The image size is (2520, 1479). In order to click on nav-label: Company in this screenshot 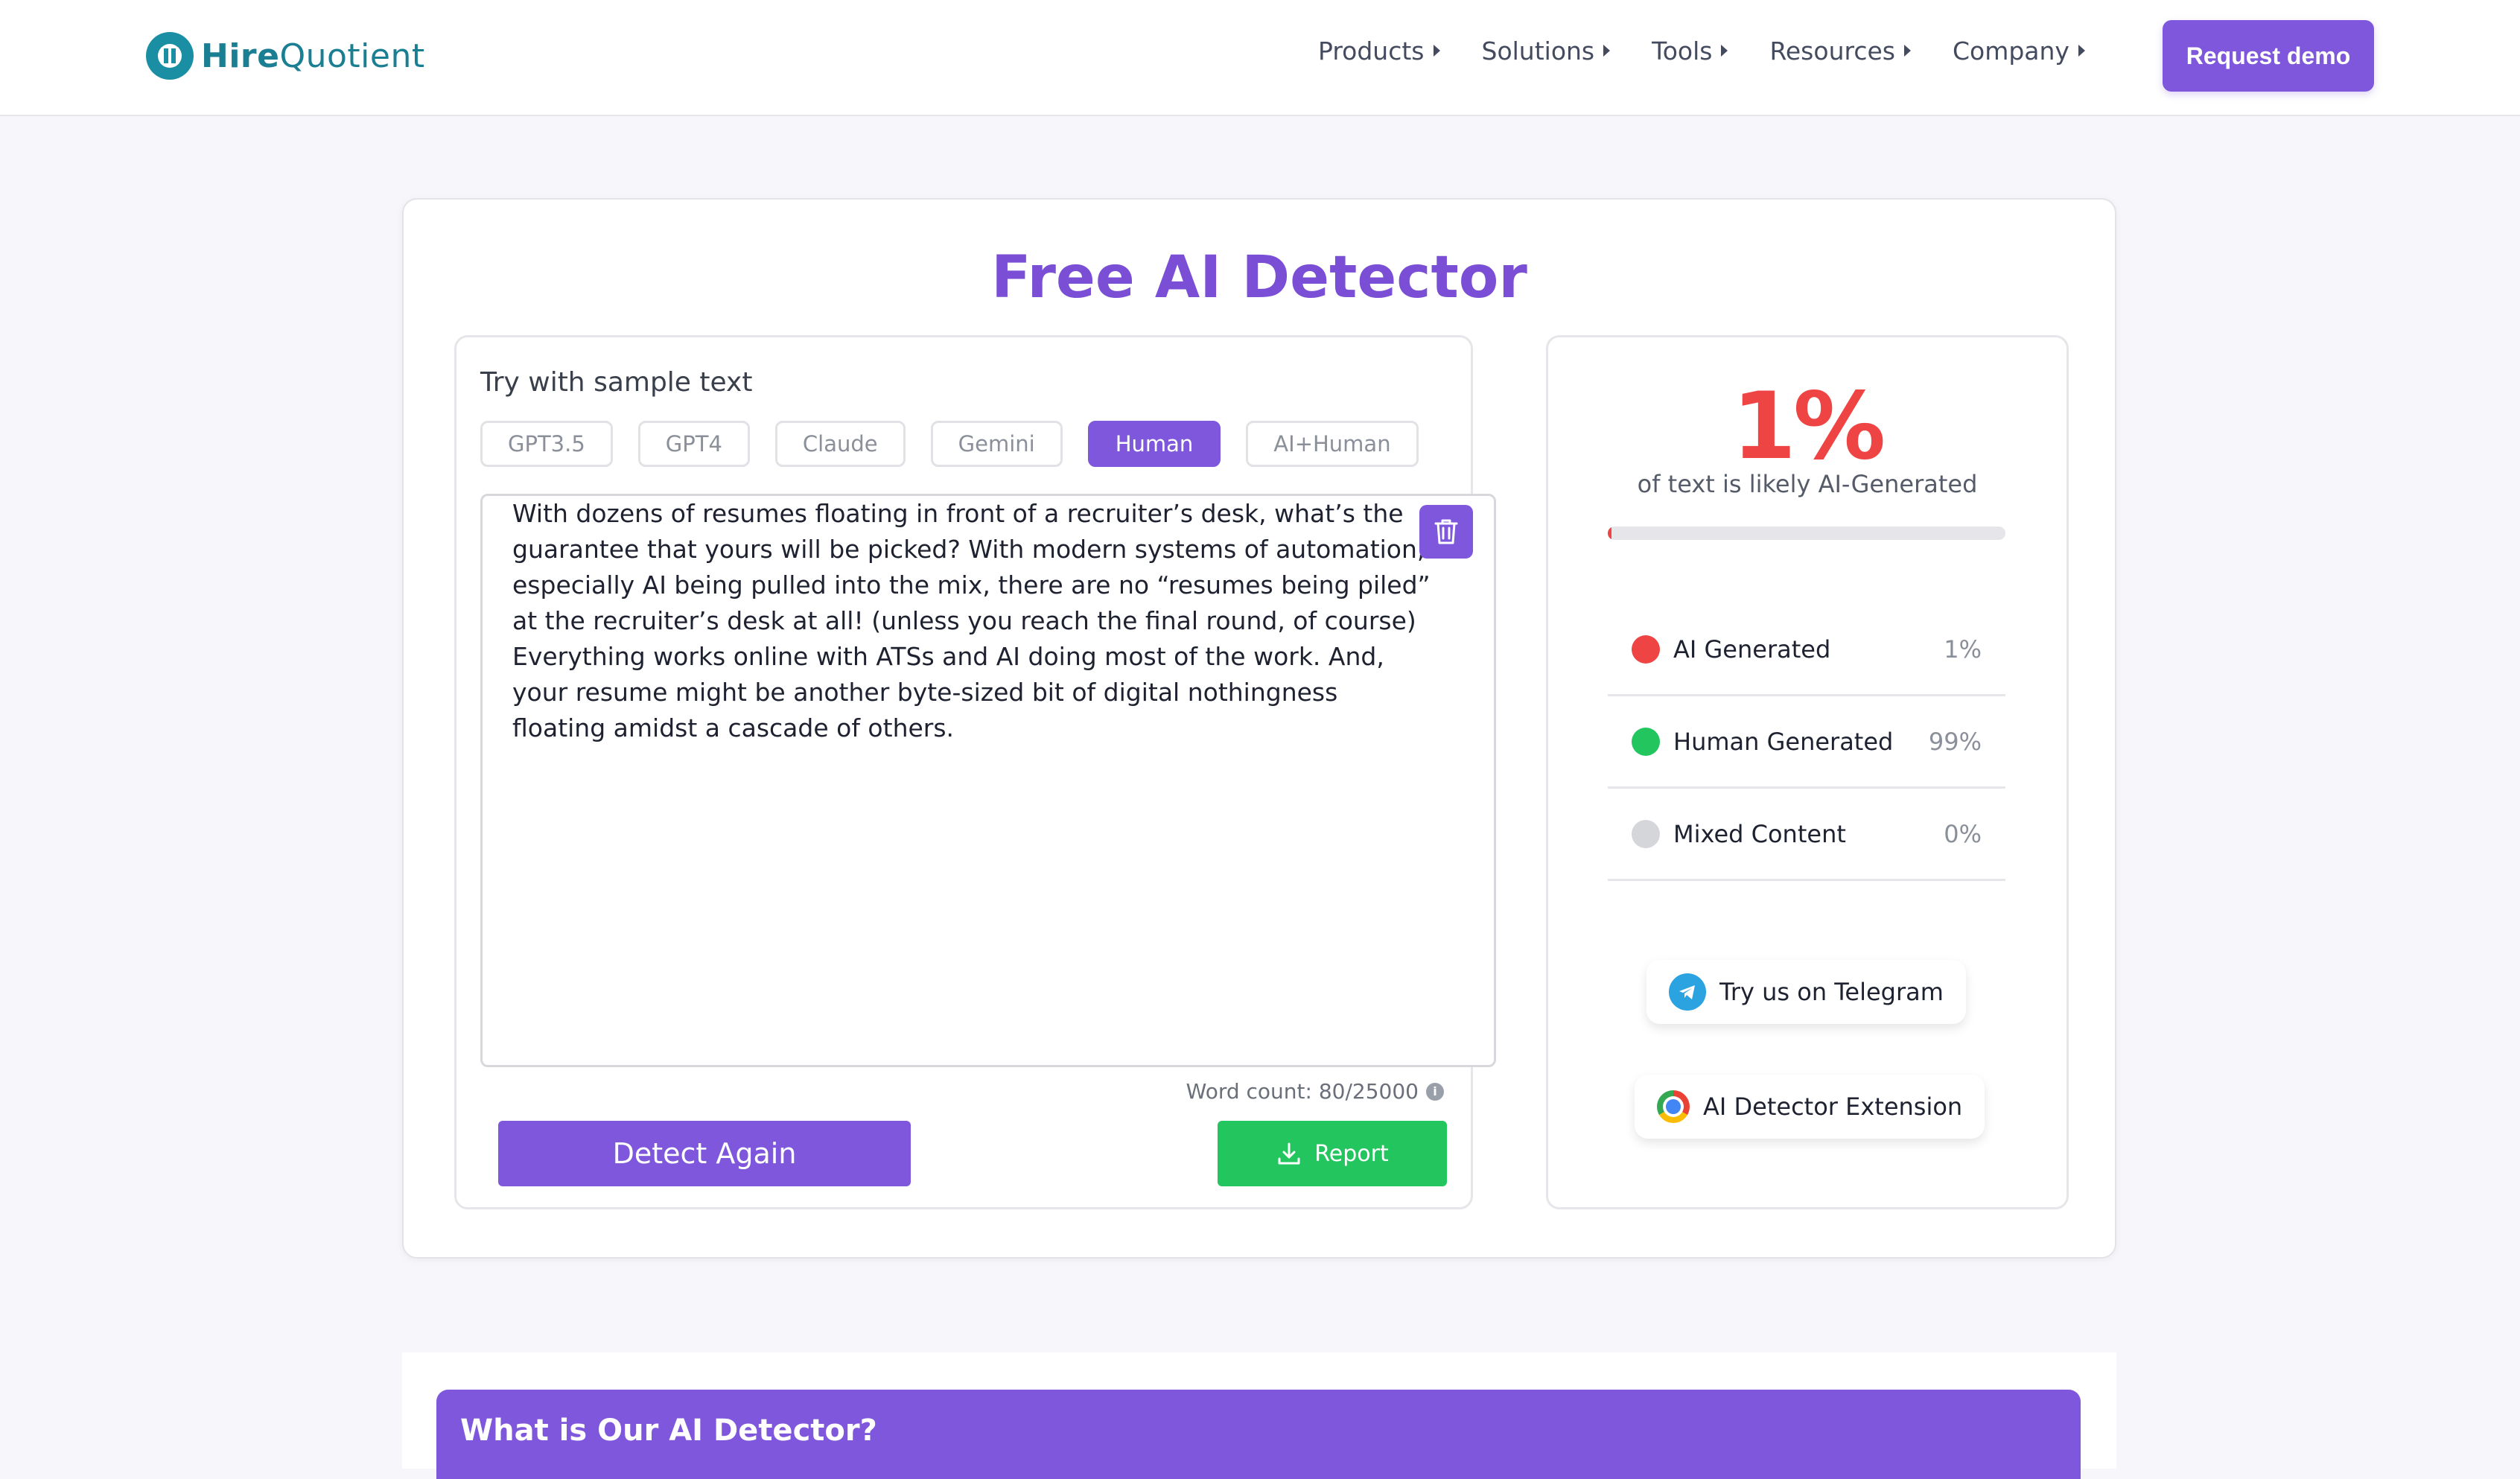, I will do `click(2010, 51)`.